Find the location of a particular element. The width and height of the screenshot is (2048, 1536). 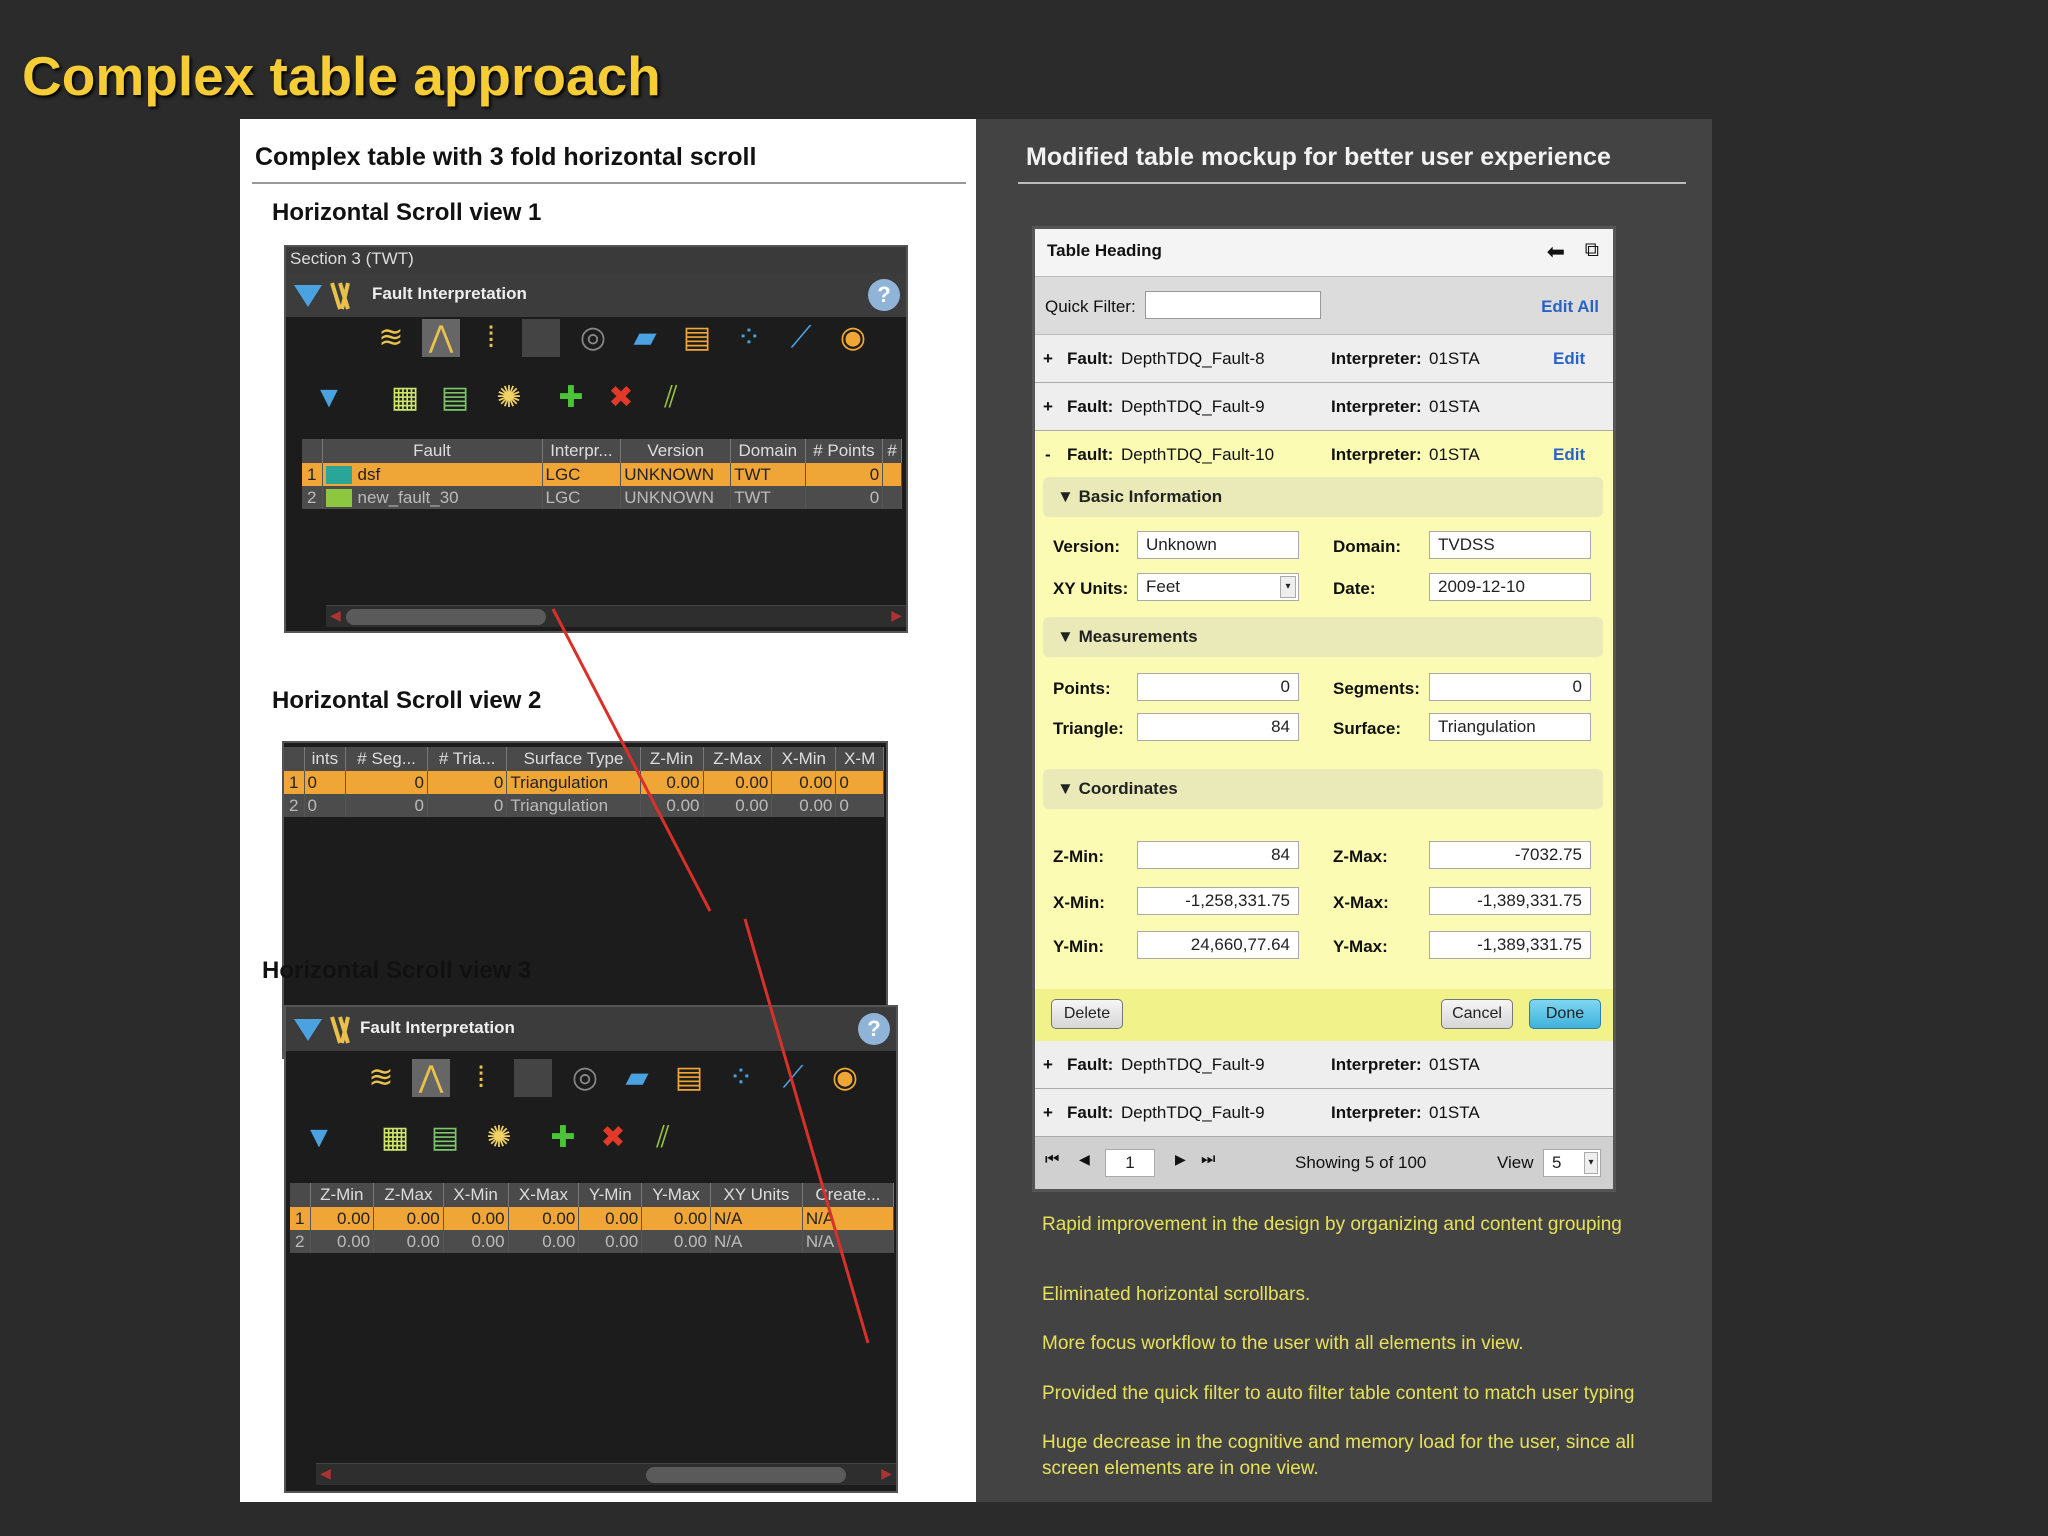

prev-page-icon: ◀ is located at coordinates (1084, 1159).